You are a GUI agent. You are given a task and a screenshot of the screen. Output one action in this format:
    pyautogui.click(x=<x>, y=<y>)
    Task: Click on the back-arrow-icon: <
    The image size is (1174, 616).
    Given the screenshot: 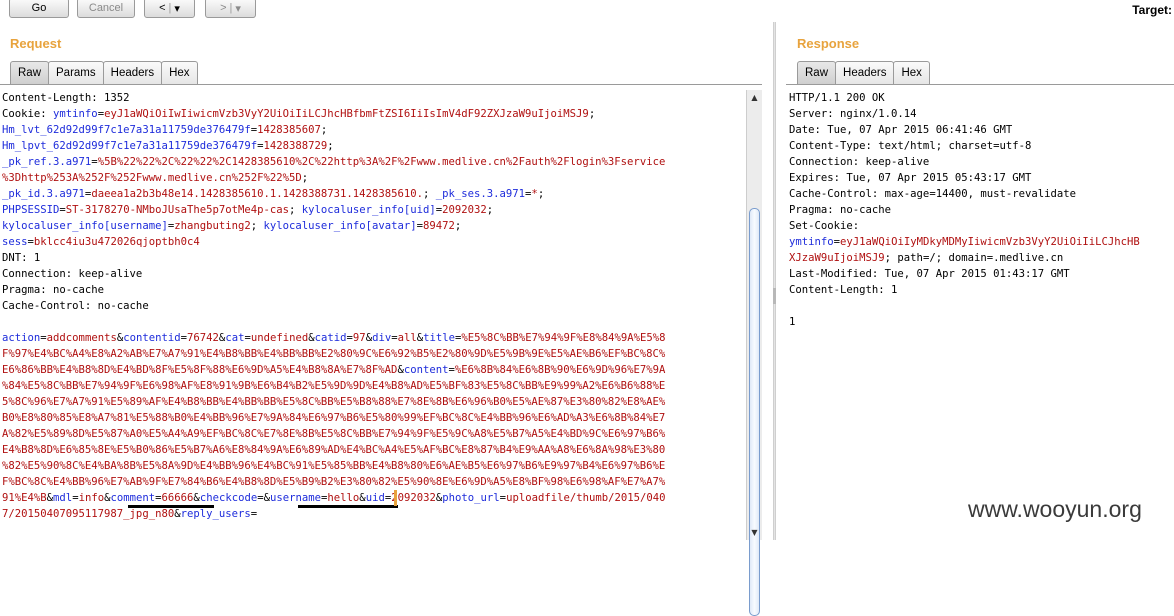 What is the action you would take?
    pyautogui.click(x=162, y=8)
    